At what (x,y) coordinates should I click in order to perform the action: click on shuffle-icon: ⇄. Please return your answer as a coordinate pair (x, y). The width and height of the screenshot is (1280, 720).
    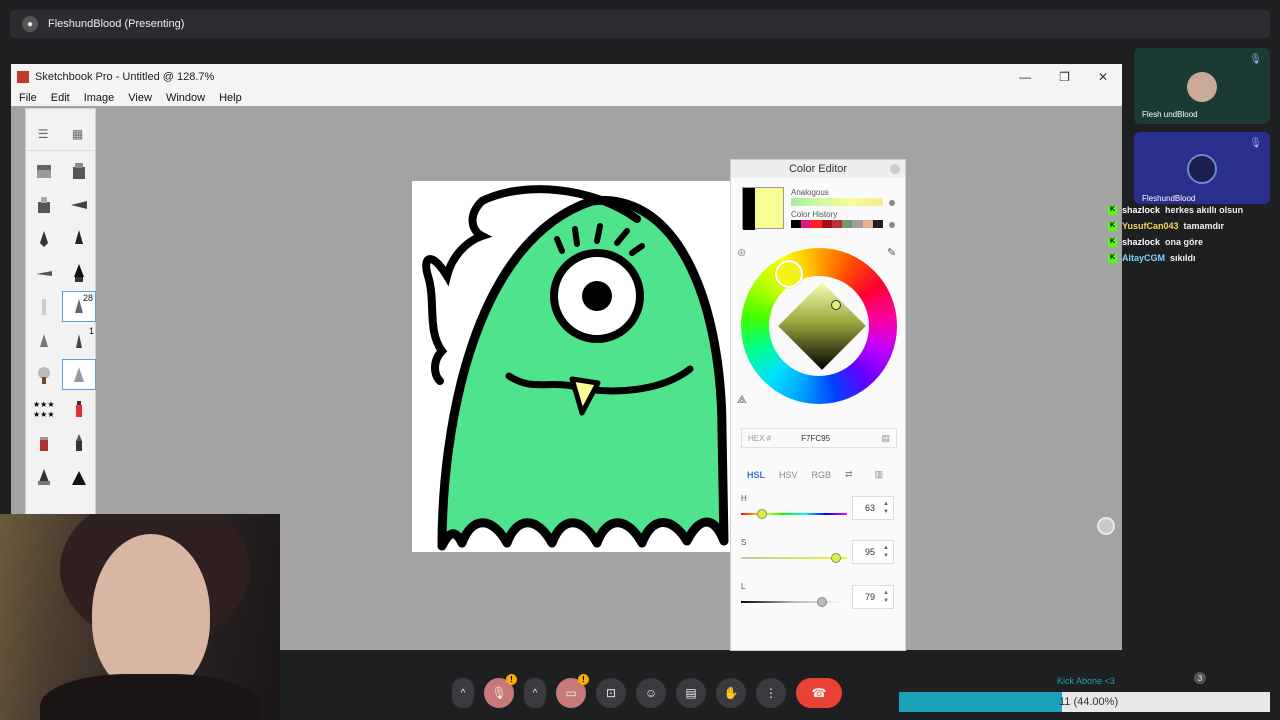
    Looking at the image, I should click on (849, 474).